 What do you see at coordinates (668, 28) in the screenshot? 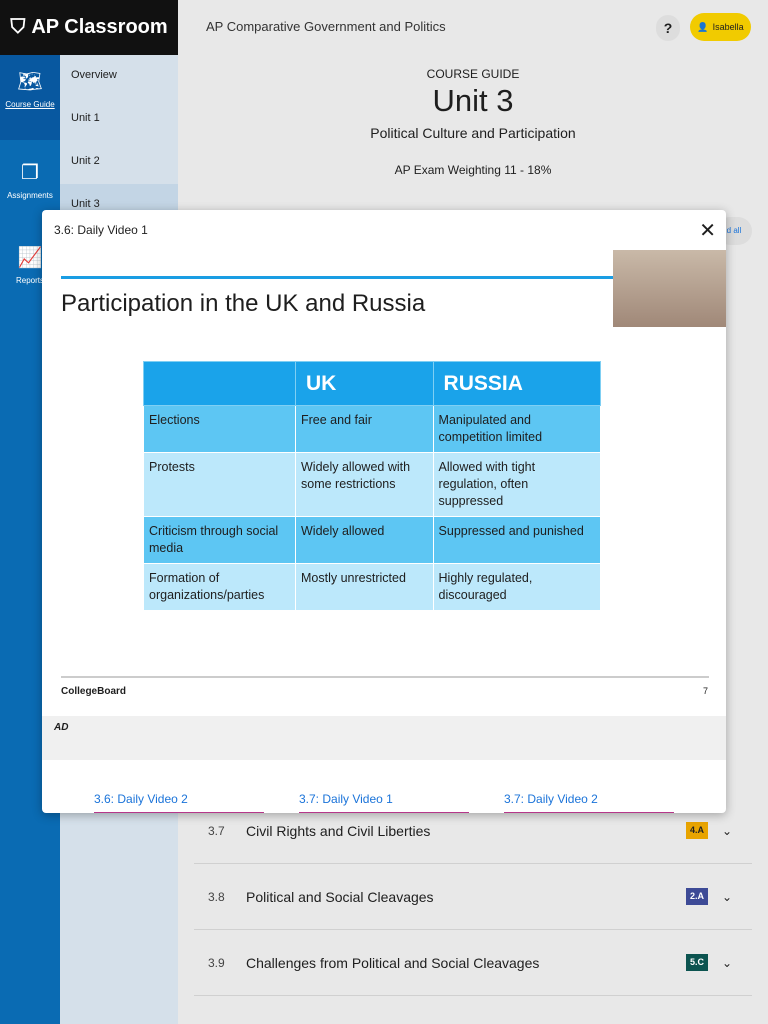
I see `help-button: ?` at bounding box center [668, 28].